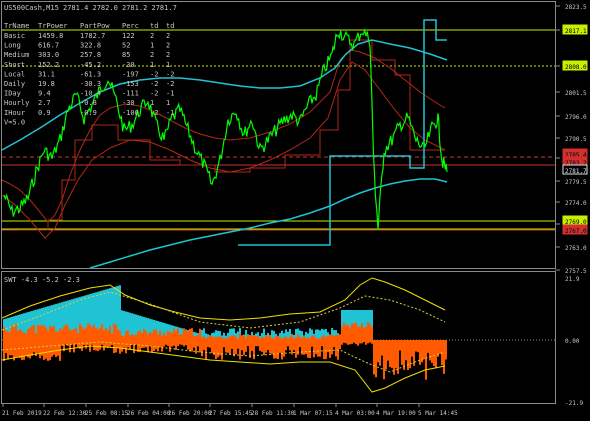 The image size is (590, 421). I want to click on stats-cell: 2, so click(152, 55).